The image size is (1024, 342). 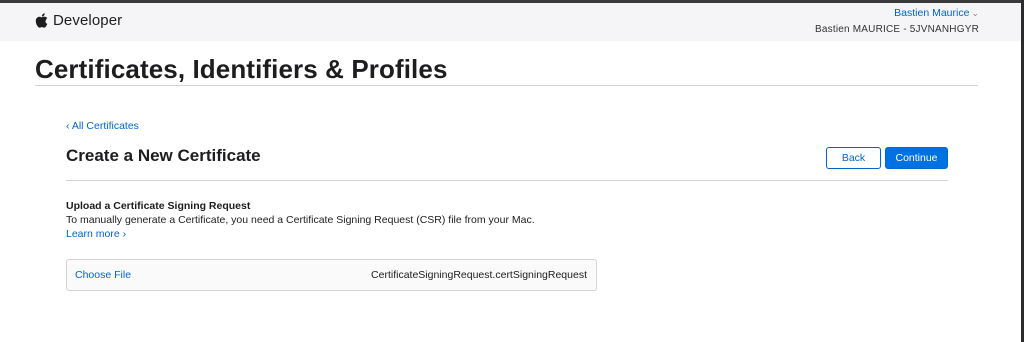 What do you see at coordinates (96, 234) in the screenshot?
I see `learn-more-link: Learn more ›` at bounding box center [96, 234].